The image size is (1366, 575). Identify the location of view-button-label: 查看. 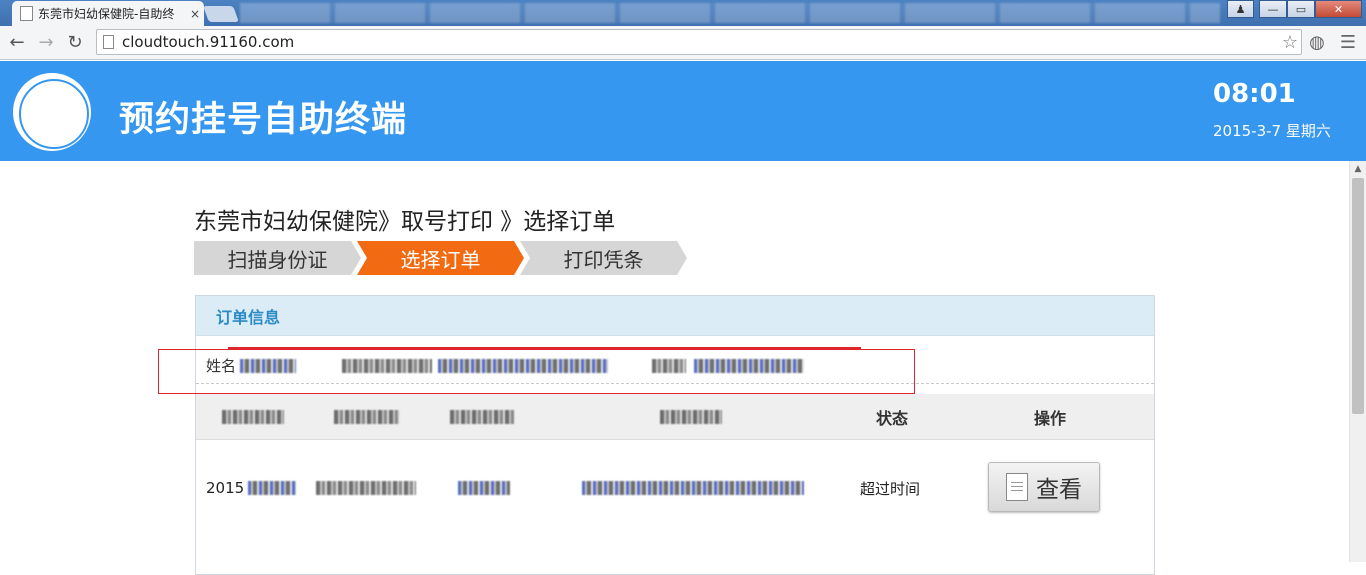
(1059, 490).